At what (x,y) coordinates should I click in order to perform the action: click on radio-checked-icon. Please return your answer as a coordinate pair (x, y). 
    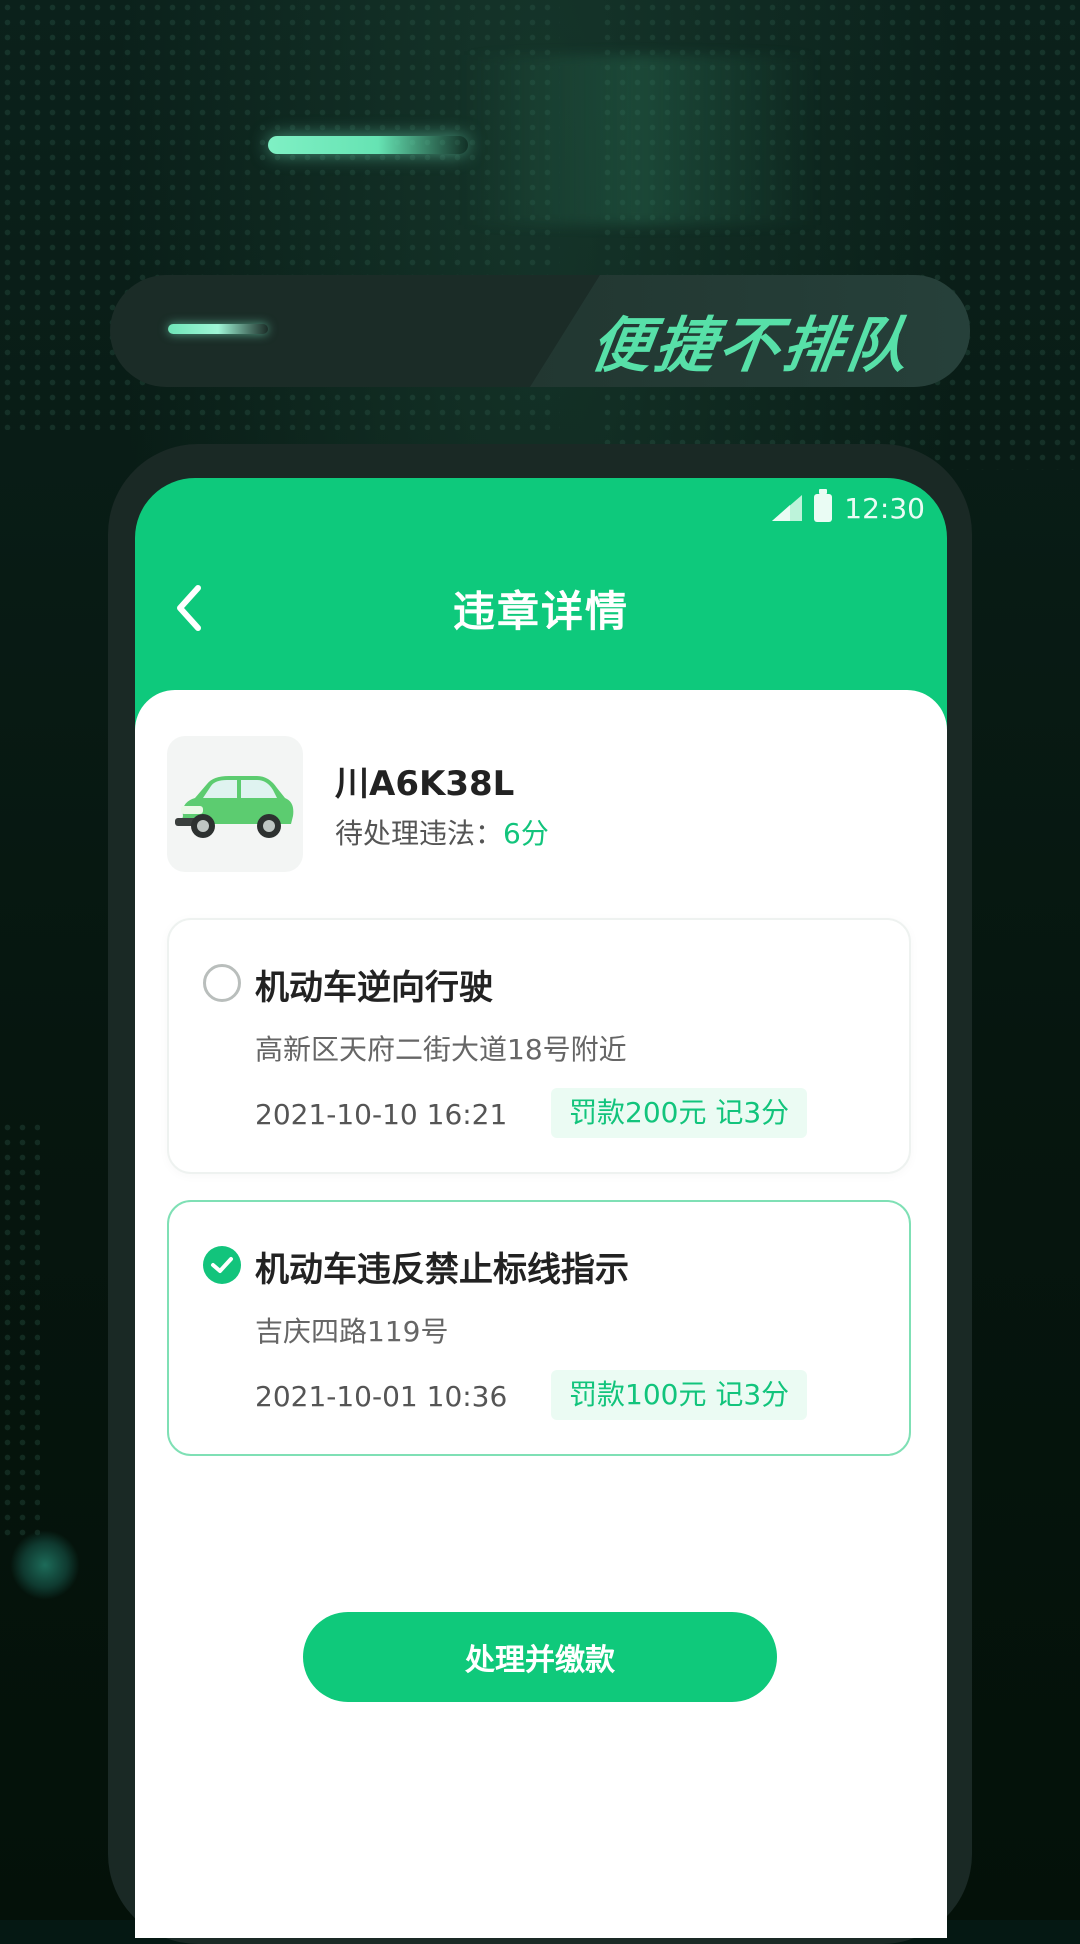
    Looking at the image, I should click on (222, 1265).